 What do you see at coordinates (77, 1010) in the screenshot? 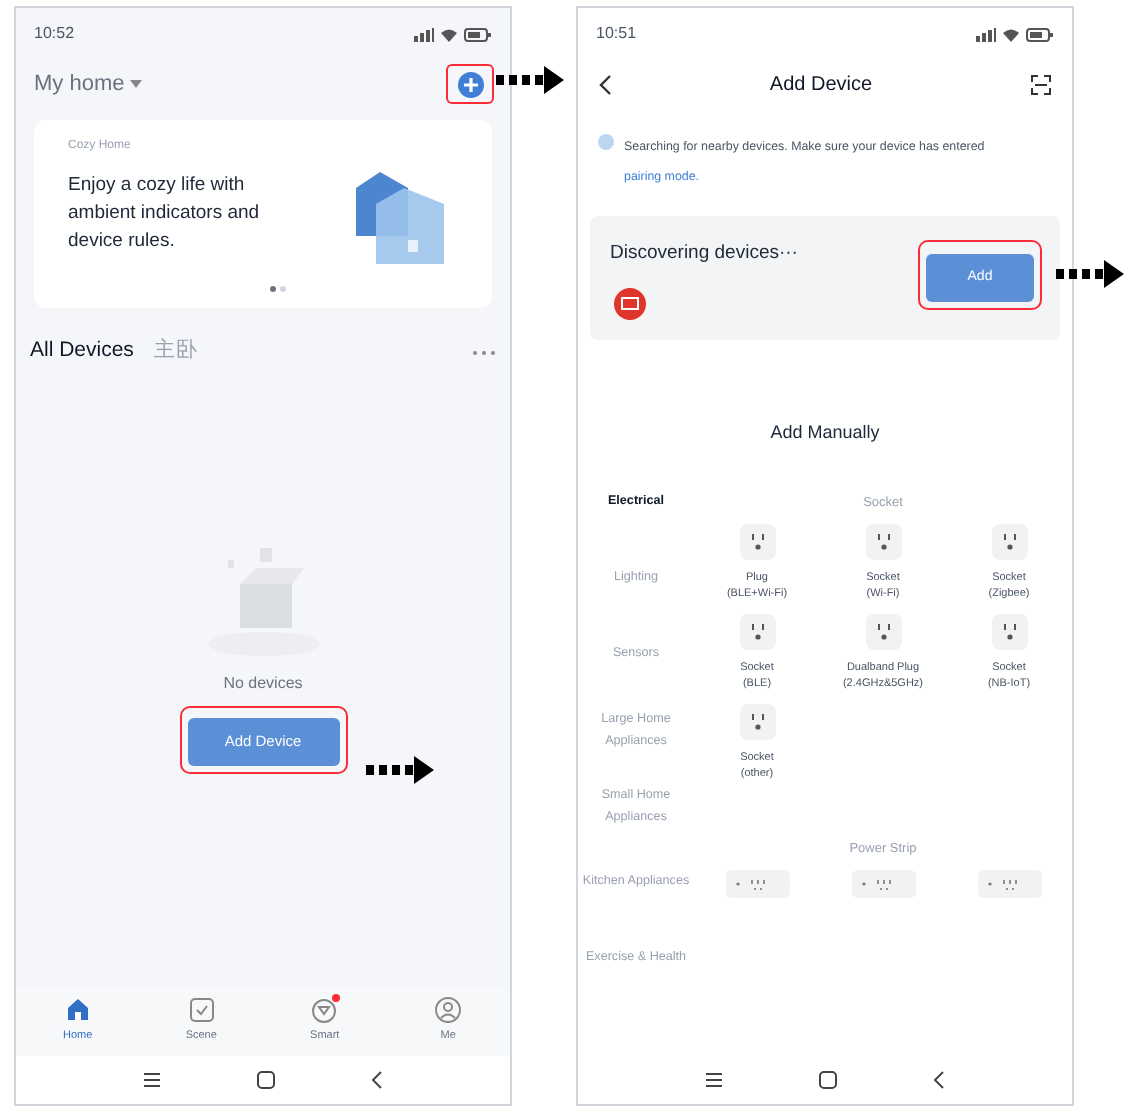
I see `home-icon` at bounding box center [77, 1010].